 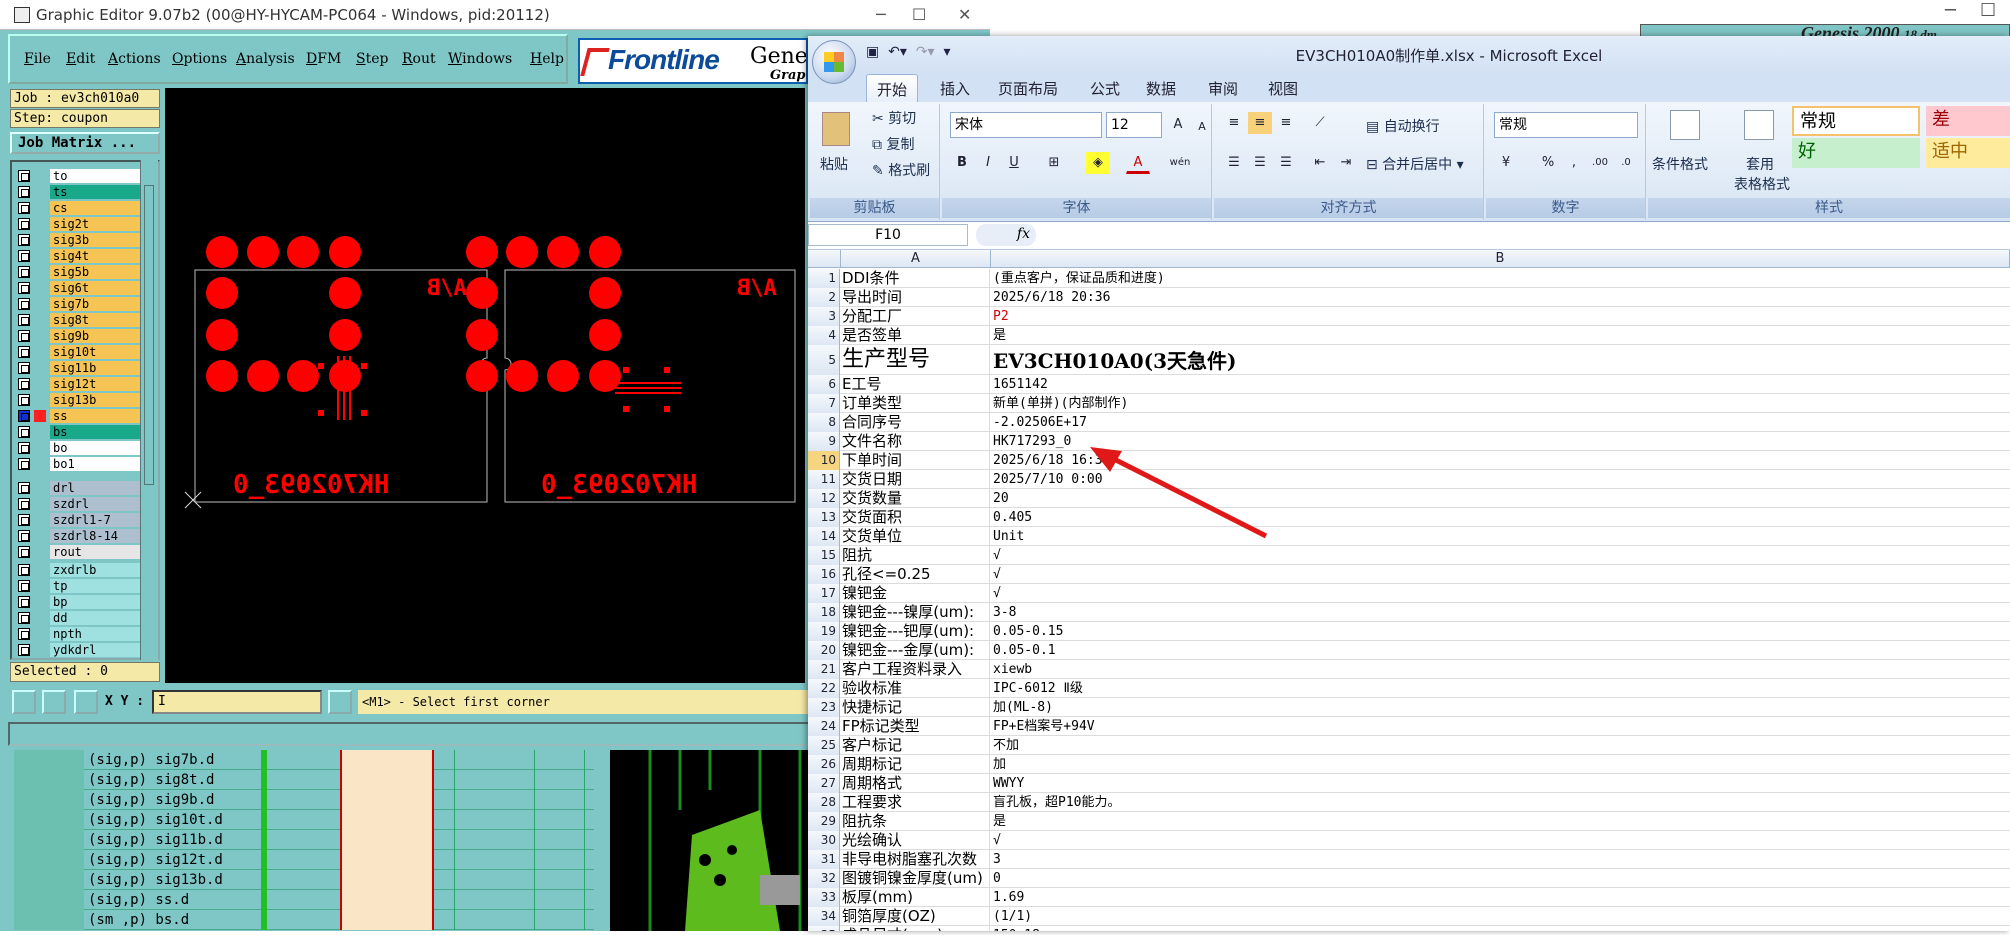 I want to click on cell-a: 铜箔厚度(OZ), so click(x=916, y=916).